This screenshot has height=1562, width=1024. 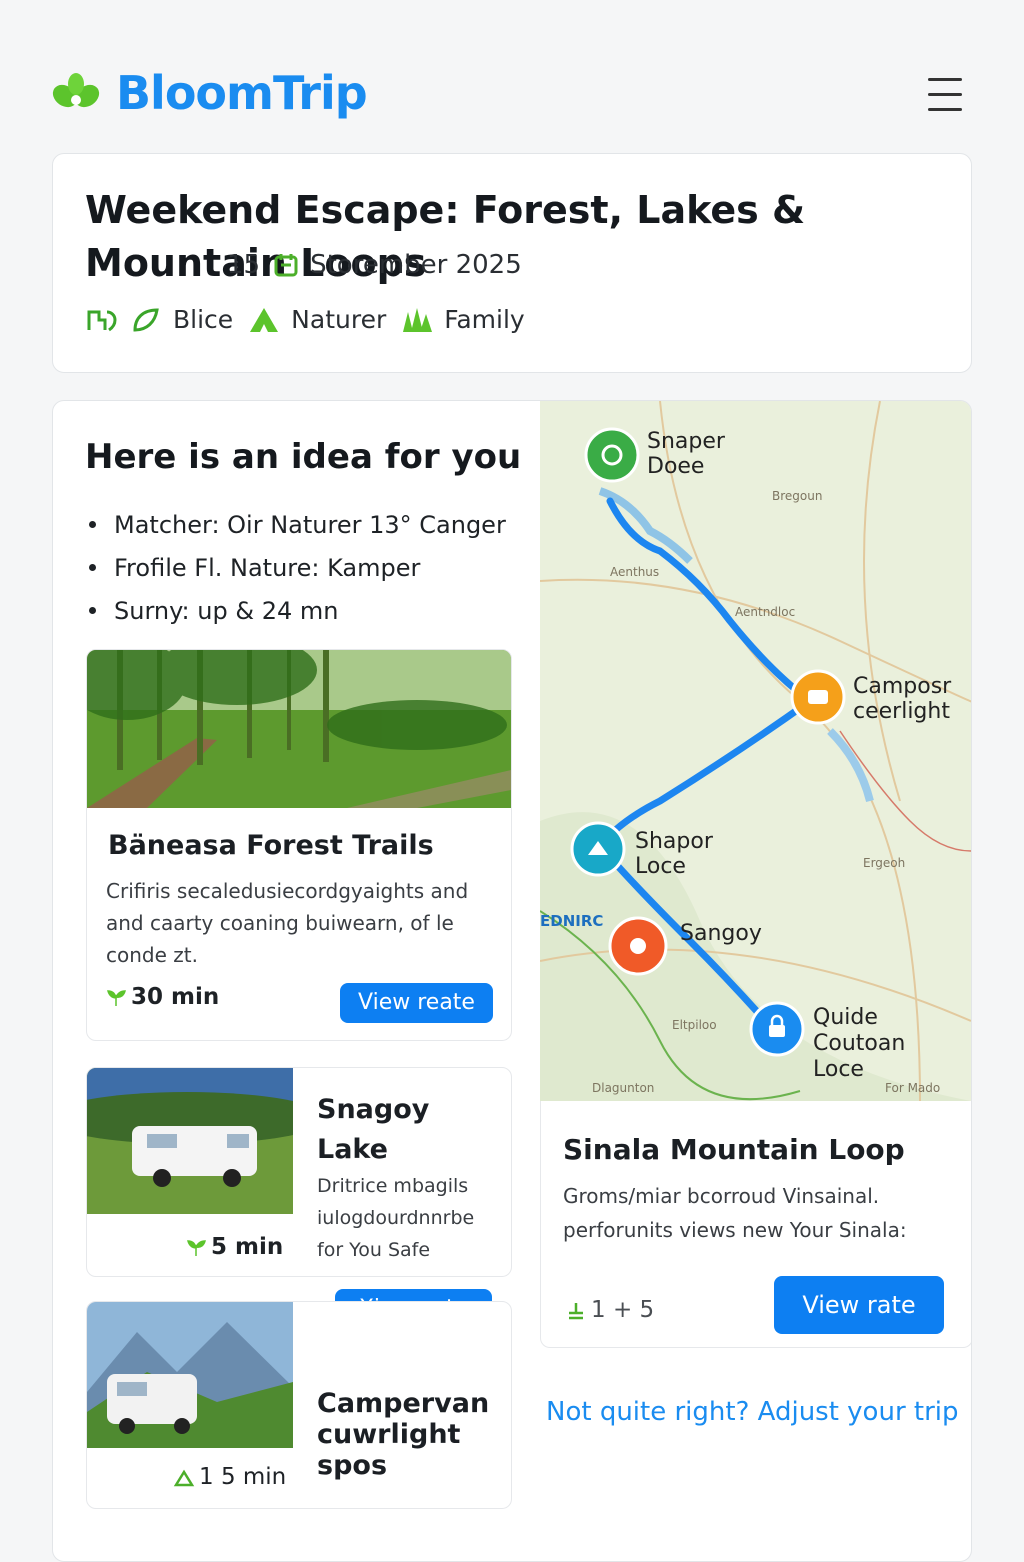 I want to click on map-place-label: Aenthus, so click(x=635, y=572).